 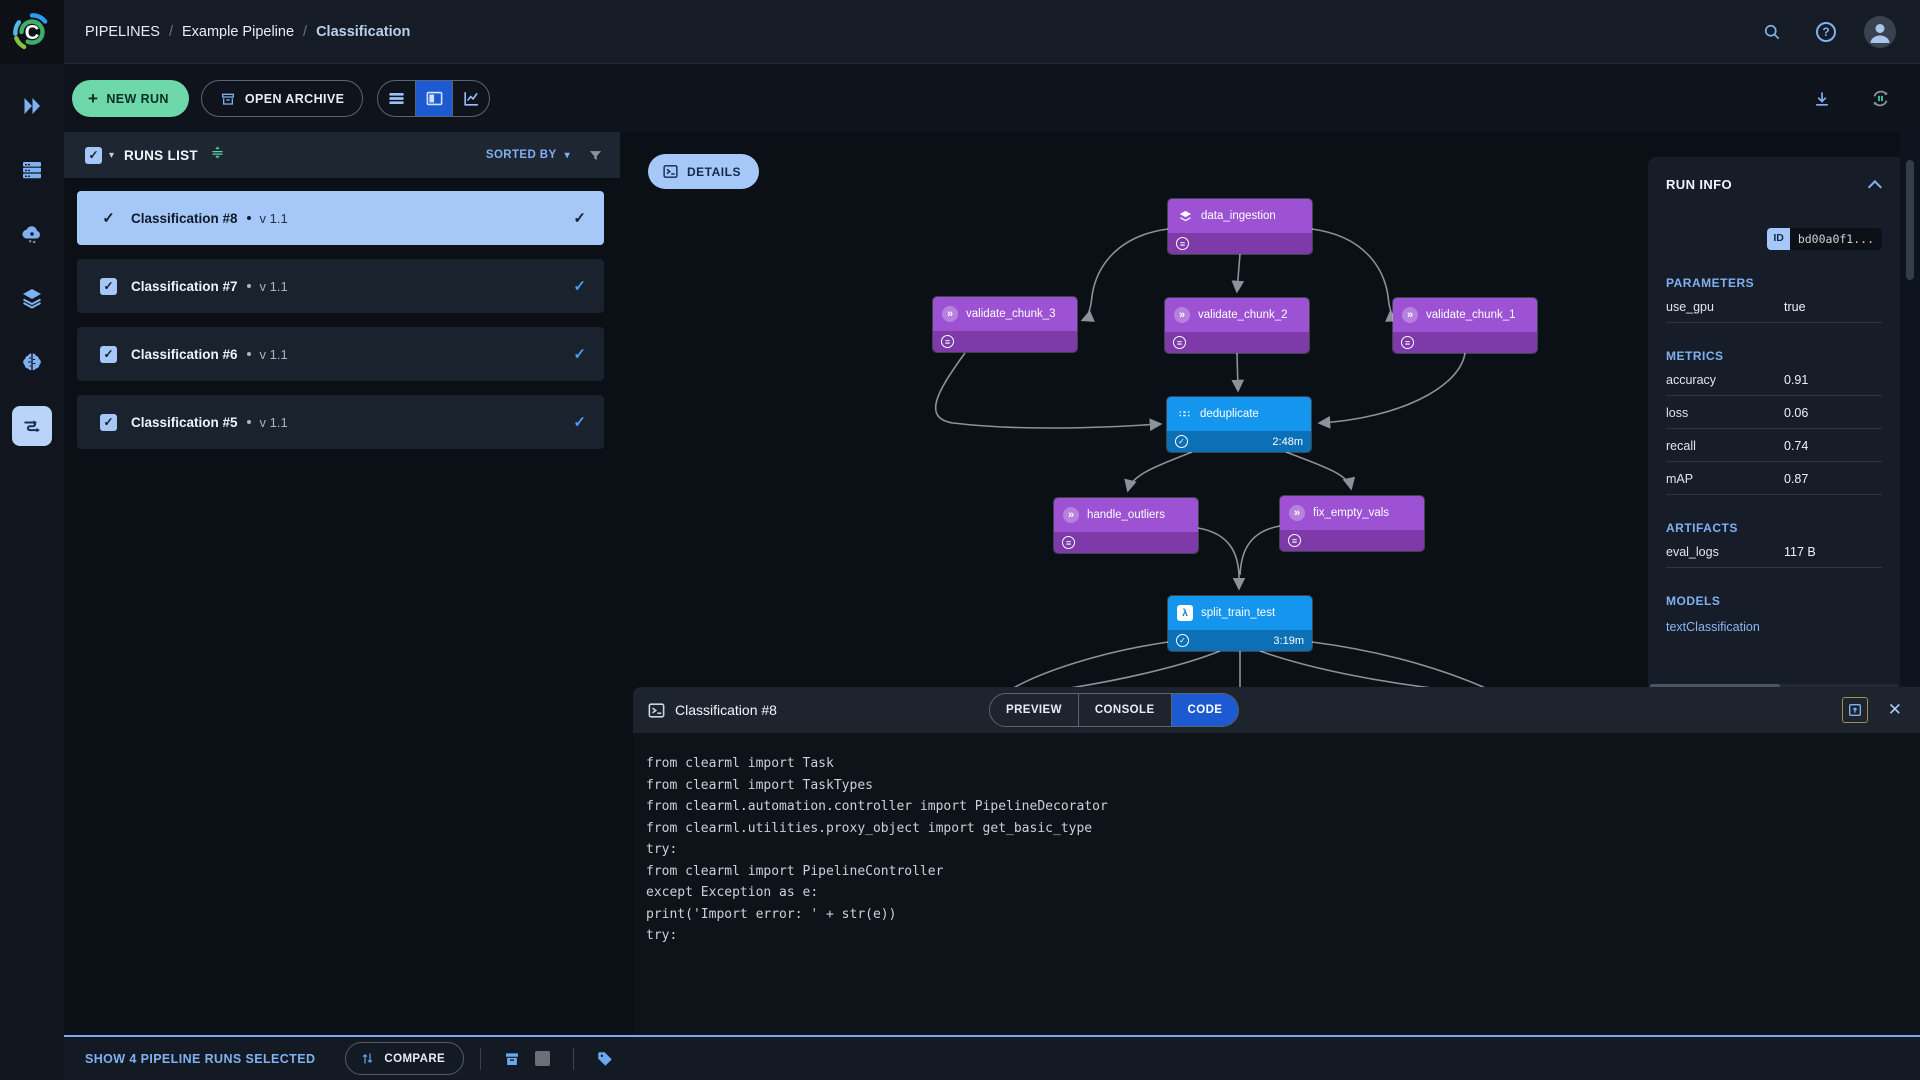 What do you see at coordinates (1237, 325) in the screenshot?
I see `pipeline-node-validate-chunk-2: validate_chunk_2` at bounding box center [1237, 325].